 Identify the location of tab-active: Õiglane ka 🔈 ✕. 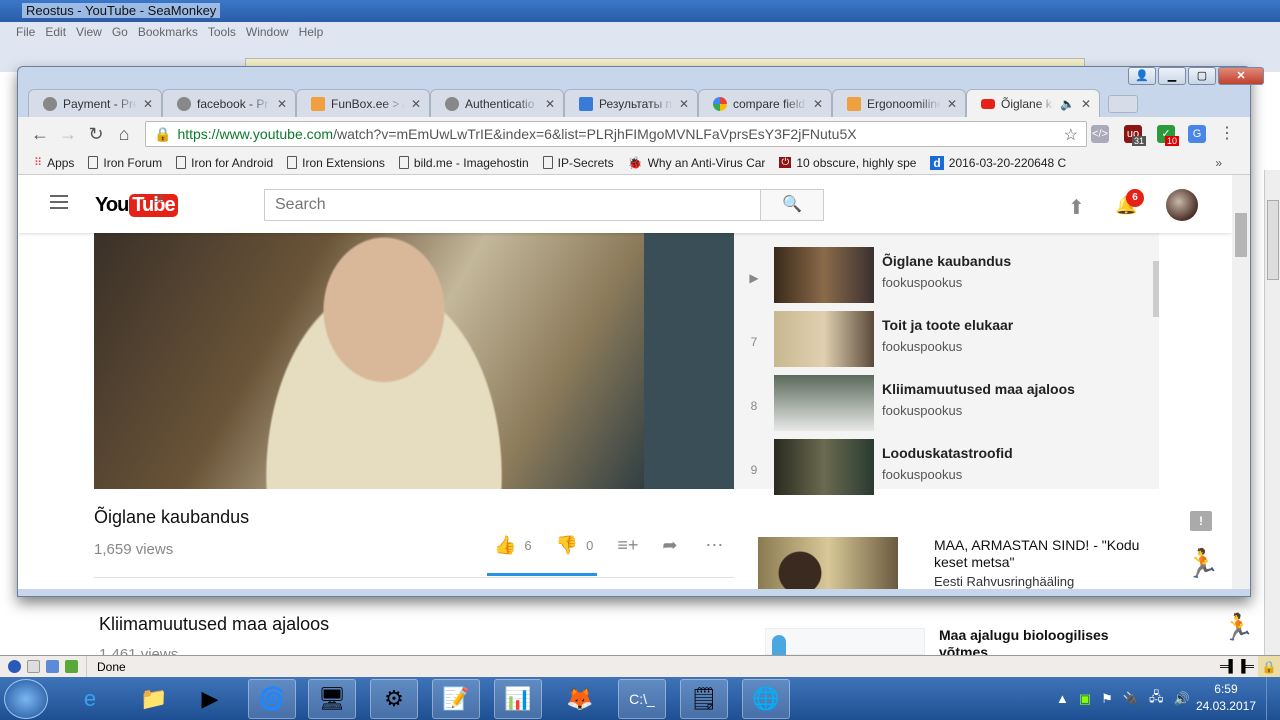
(1033, 103).